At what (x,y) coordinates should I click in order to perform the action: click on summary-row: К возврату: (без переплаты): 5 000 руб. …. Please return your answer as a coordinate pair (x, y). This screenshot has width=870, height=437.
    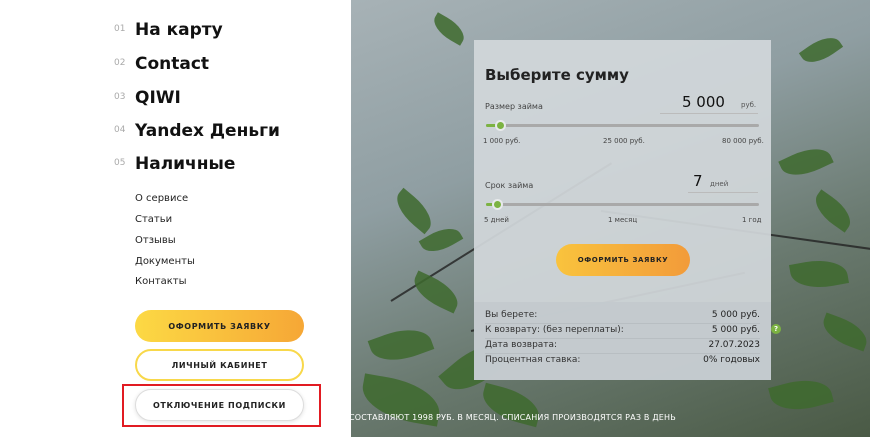
    Looking at the image, I should click on (633, 331).